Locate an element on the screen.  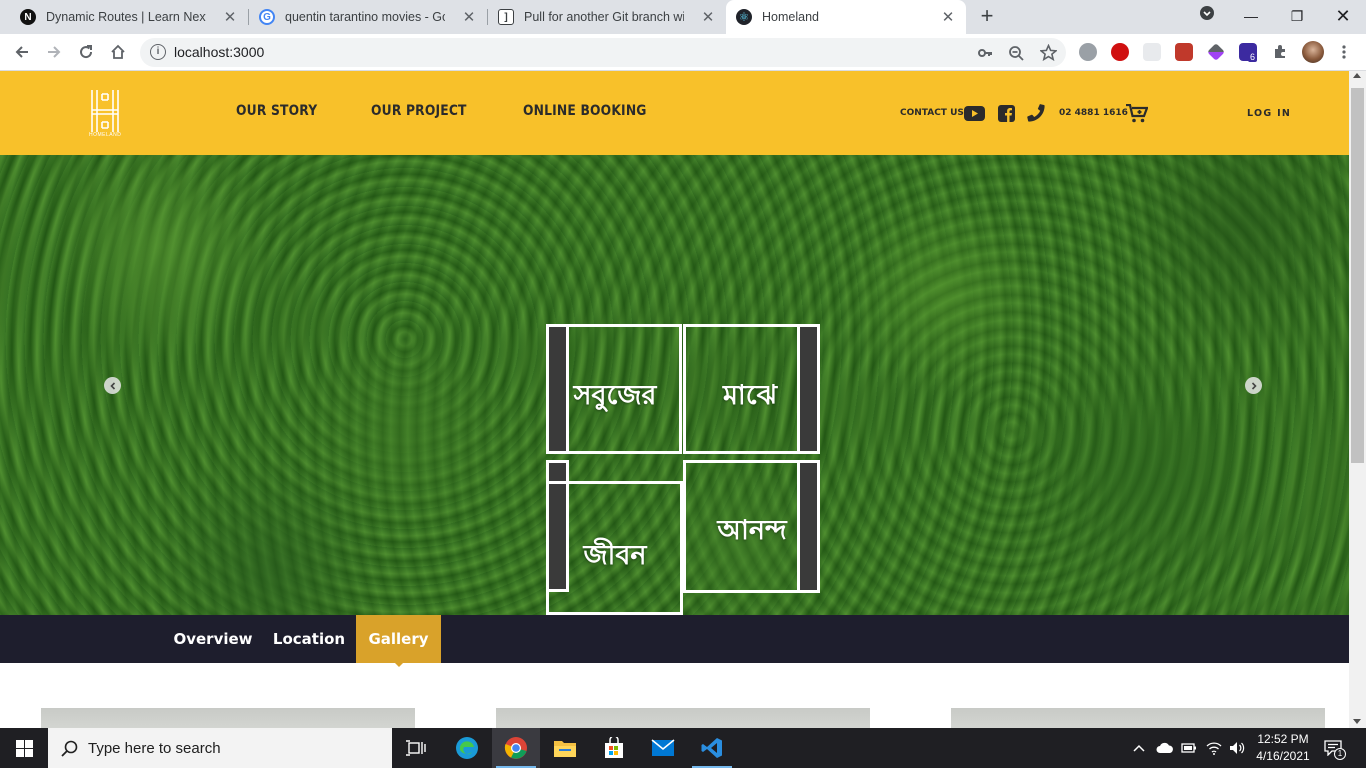
forward-button is located at coordinates (54, 52).